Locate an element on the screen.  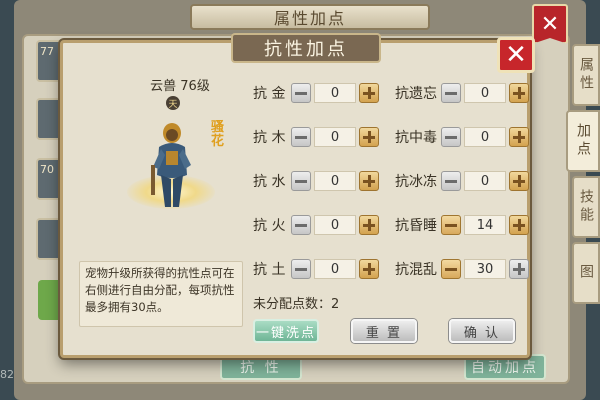
pet-tag: 骚 花 is located at coordinates (218, 134).